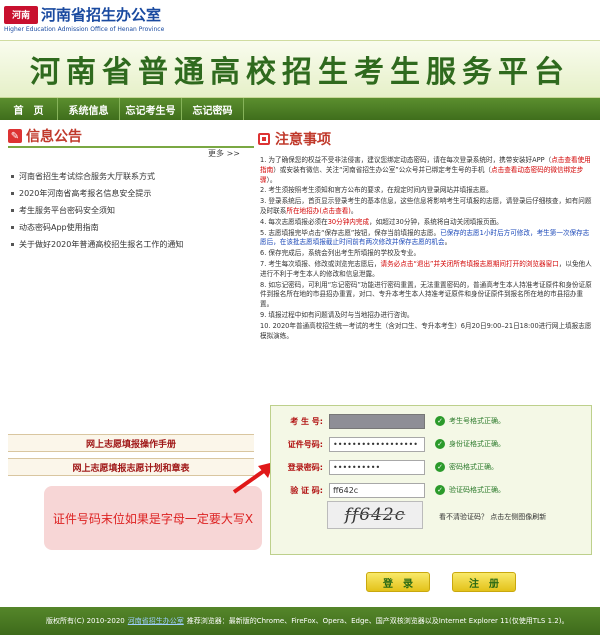 Image resolution: width=600 pixels, height=635 pixels. What do you see at coordinates (153, 518) in the screenshot?
I see `callout-text: 证件号码末位如果是字母一定要大写X` at bounding box center [153, 518].